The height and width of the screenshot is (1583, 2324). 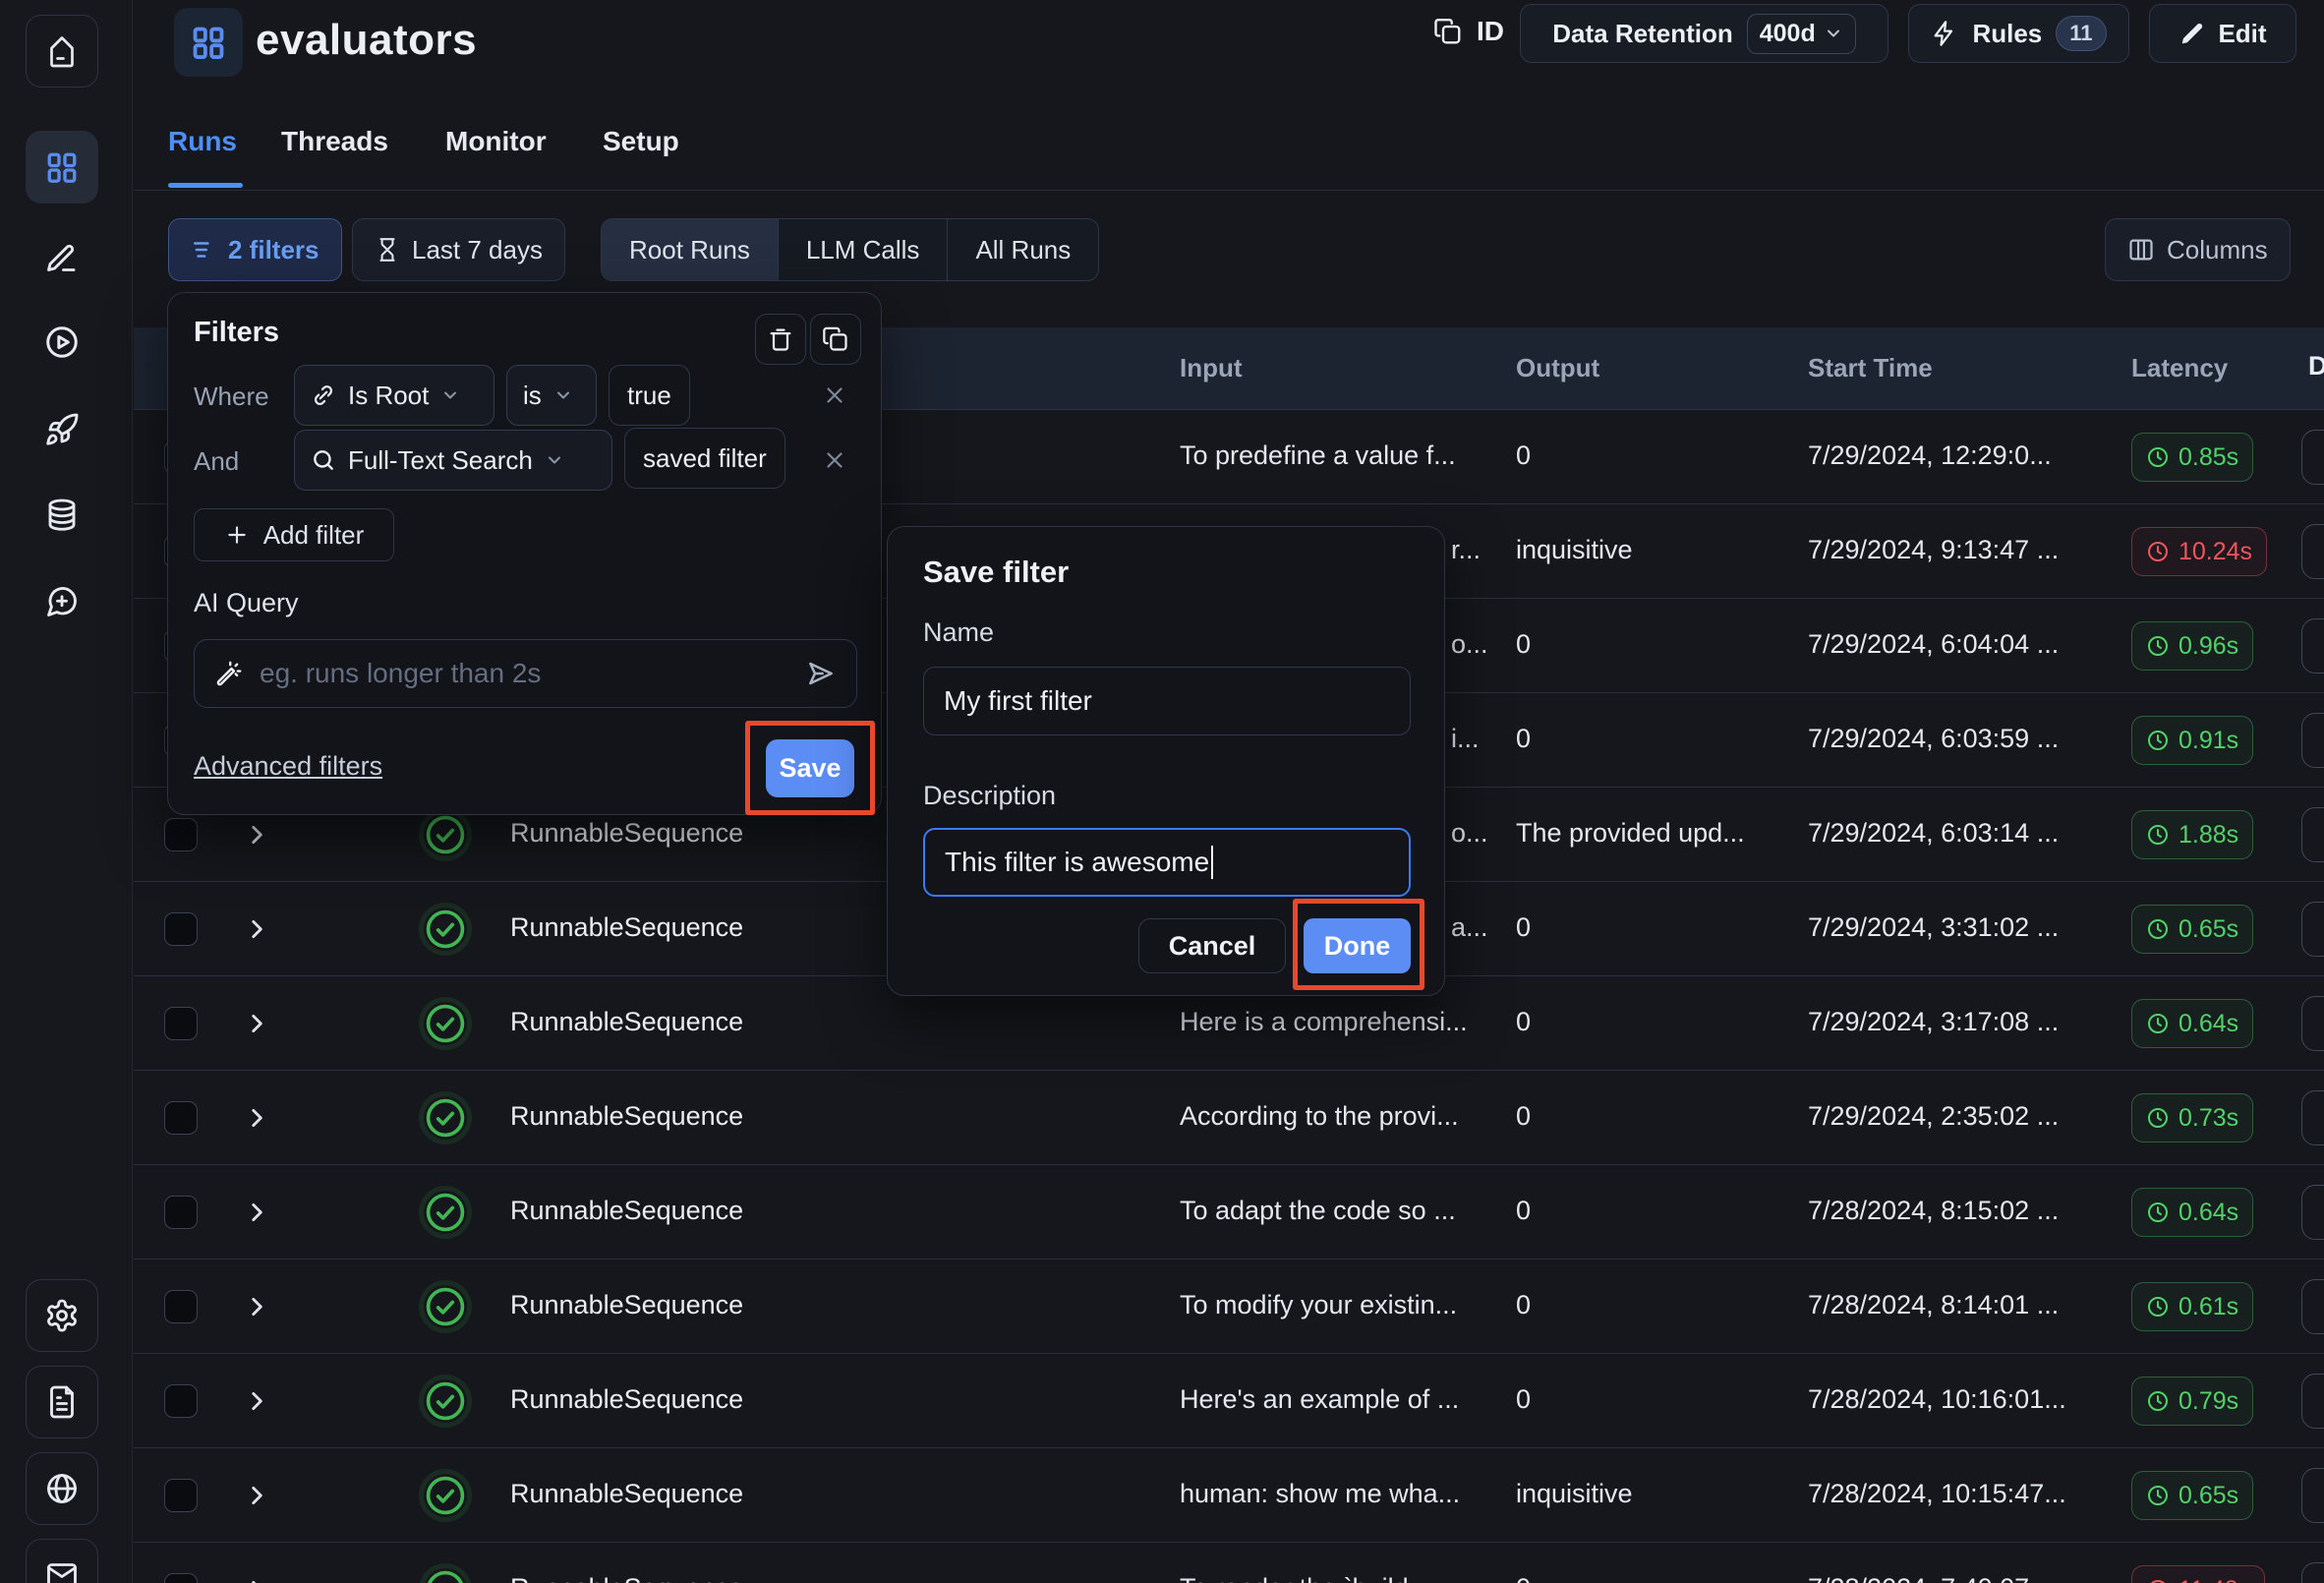 I want to click on document-icon, so click(x=62, y=1402).